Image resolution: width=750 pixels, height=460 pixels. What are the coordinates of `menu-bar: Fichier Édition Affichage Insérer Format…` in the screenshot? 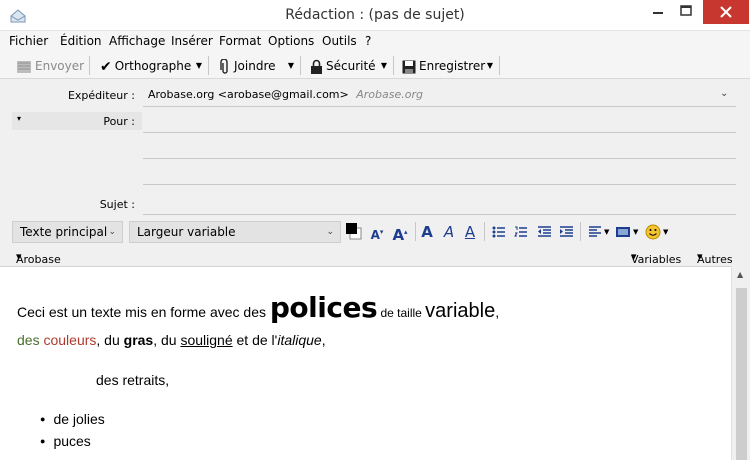 It's located at (375, 41).